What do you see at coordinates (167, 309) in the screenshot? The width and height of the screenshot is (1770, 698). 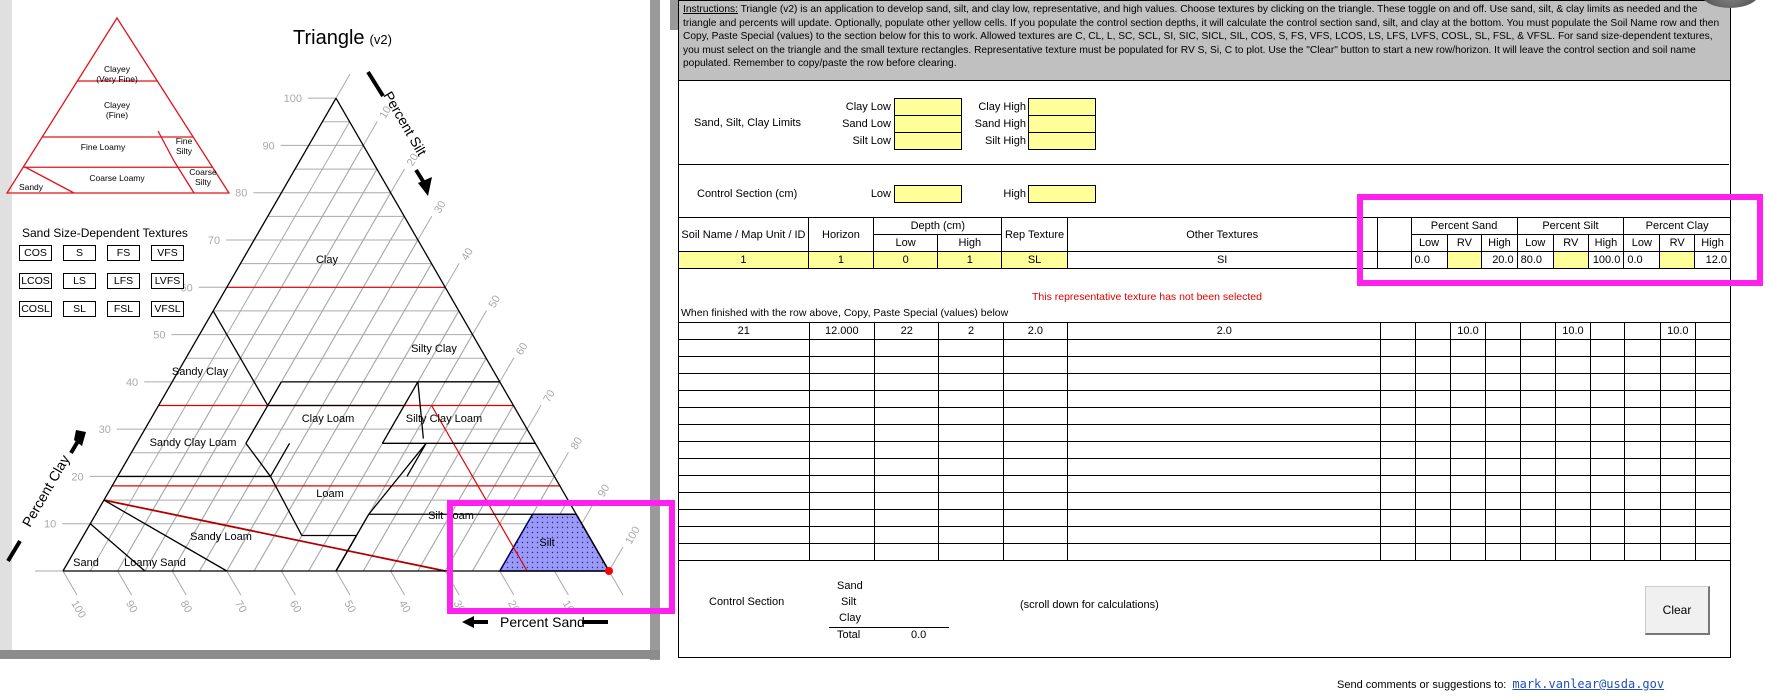 I see `texture-button-vfsl: VFSL` at bounding box center [167, 309].